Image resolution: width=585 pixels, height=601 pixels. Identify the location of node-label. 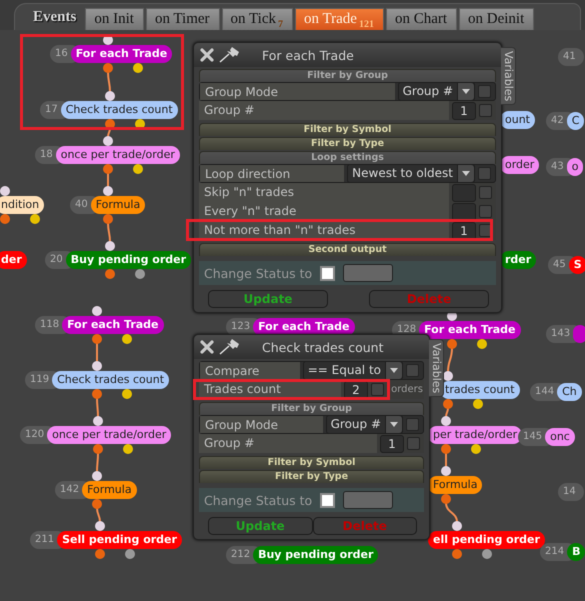
(579, 334).